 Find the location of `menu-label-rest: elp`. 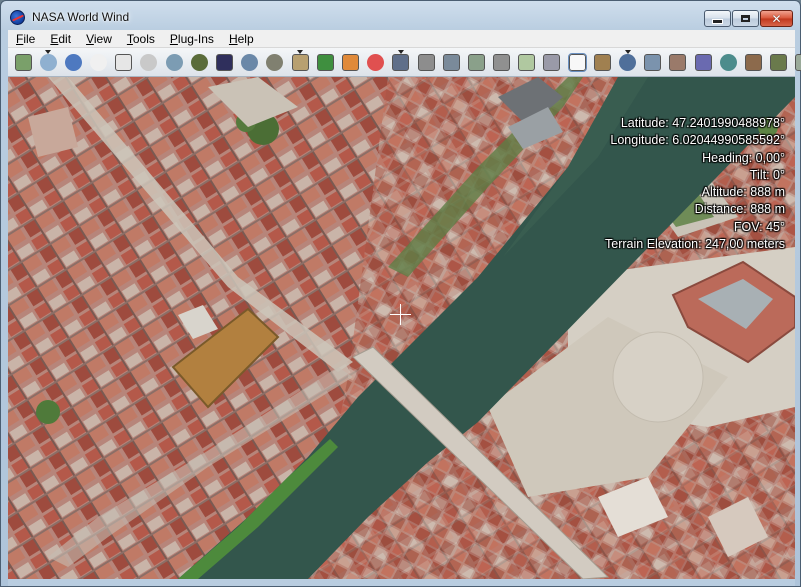

menu-label-rest: elp is located at coordinates (245, 38).